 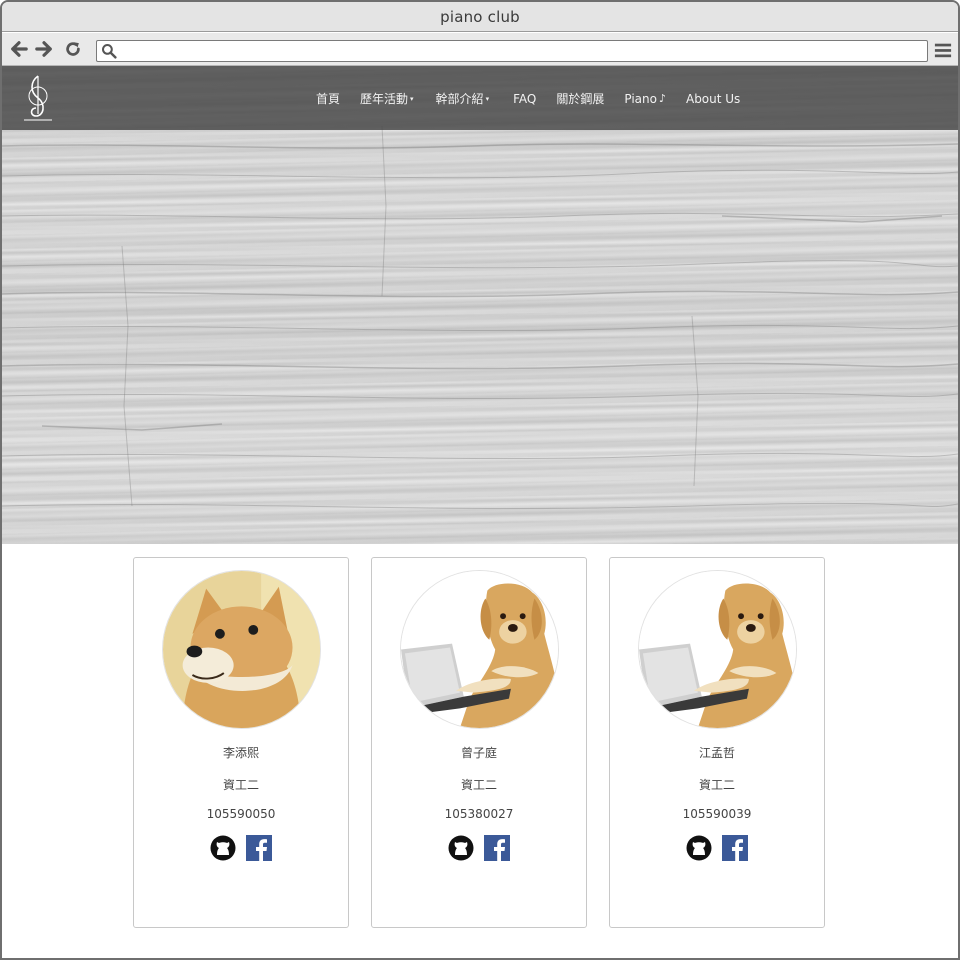 I want to click on reload-icon, so click(x=73, y=49).